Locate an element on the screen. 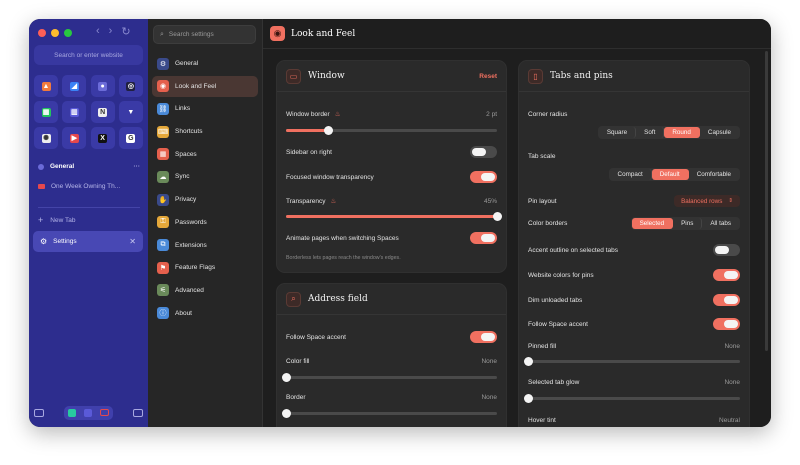 The height and width of the screenshot is (465, 800). nav-item-passwords: ⚿ Passwords is located at coordinates (205, 222).